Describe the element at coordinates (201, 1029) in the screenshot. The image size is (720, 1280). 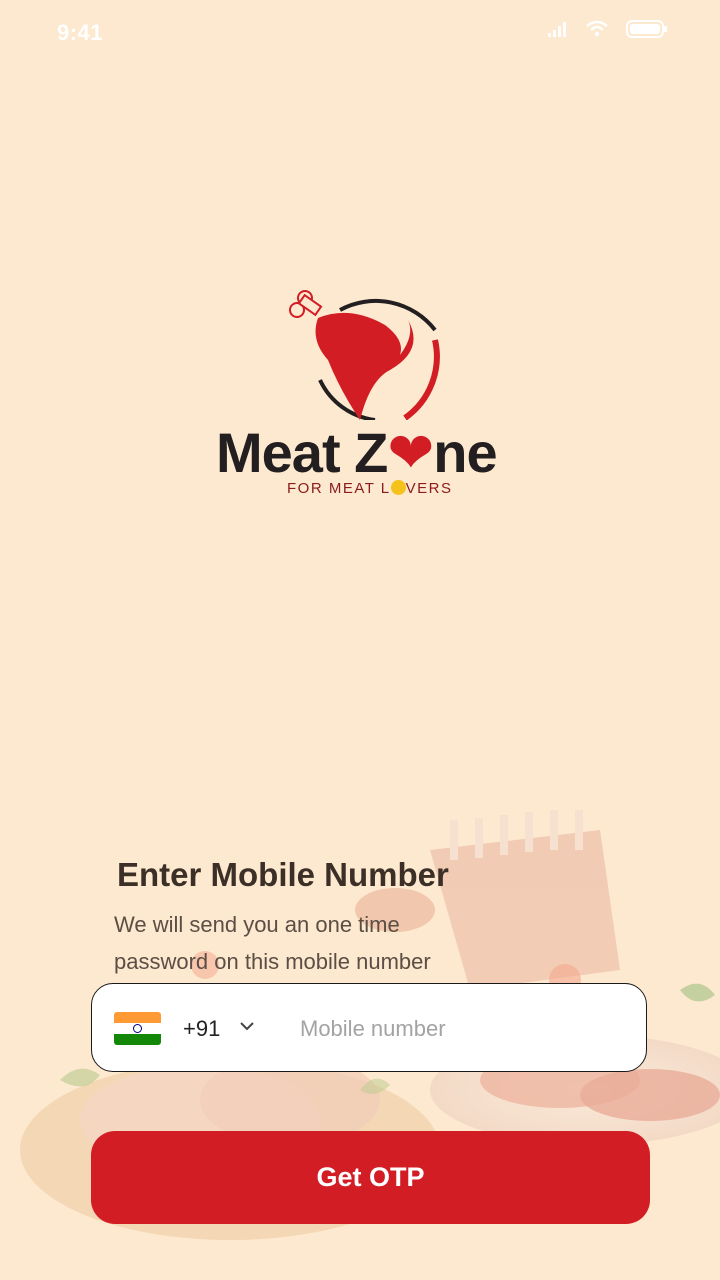
I see `country-code: +91` at that location.